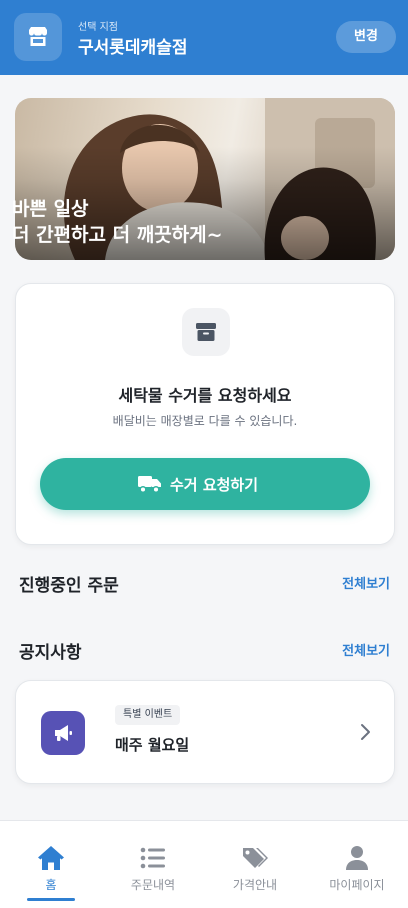 The width and height of the screenshot is (408, 908). Describe the element at coordinates (98, 27) in the screenshot. I see `store-caption: 선택 지점` at that location.